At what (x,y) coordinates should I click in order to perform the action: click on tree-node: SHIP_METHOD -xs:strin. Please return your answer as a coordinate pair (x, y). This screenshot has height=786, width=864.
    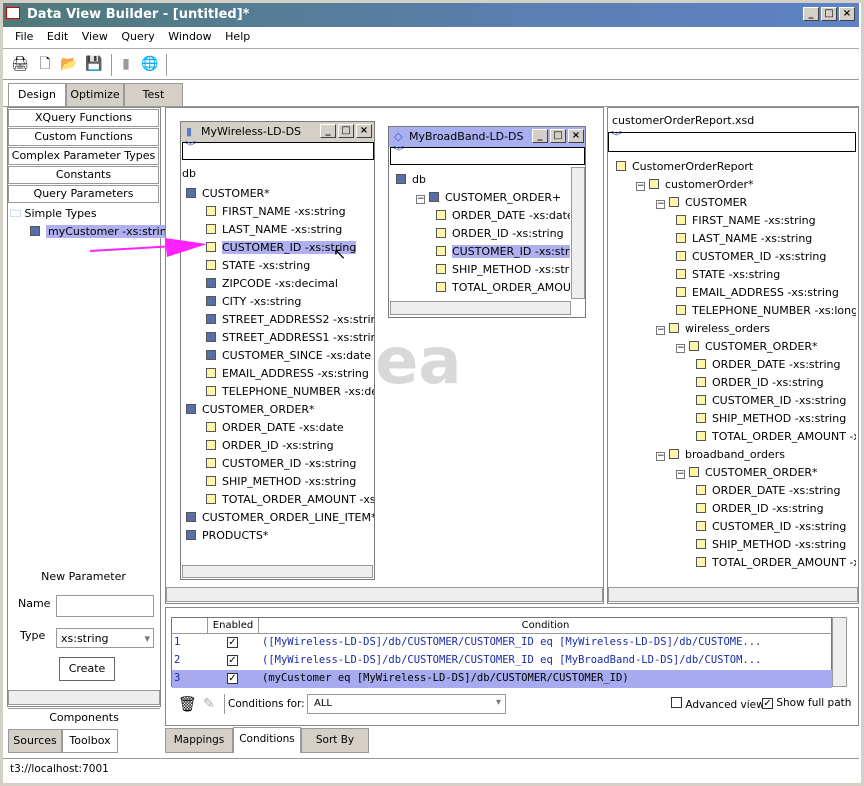
    Looking at the image, I should click on (503, 270).